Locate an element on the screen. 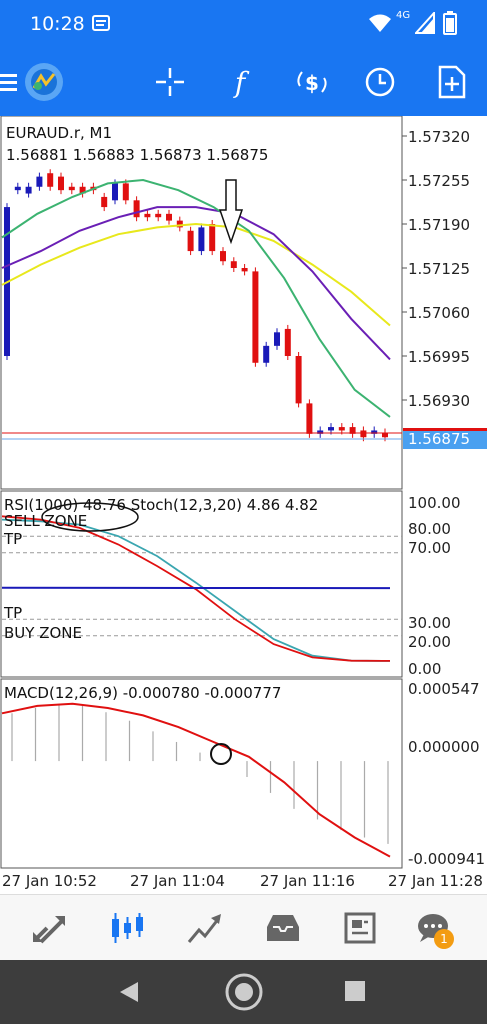 The height and width of the screenshot is (1024, 487). price-axis-label: 1.56995 is located at coordinates (439, 357).